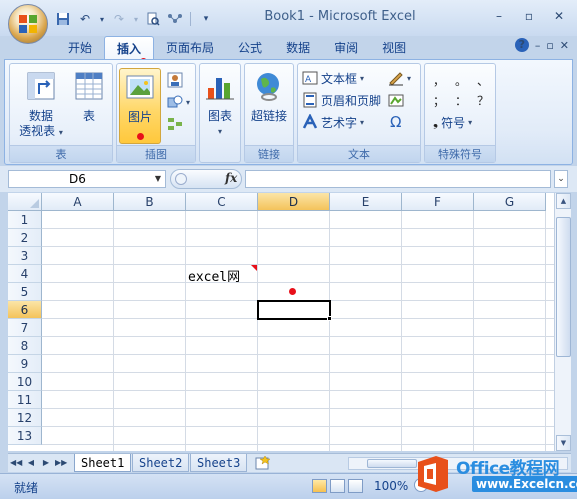 The height and width of the screenshot is (499, 577). I want to click on column-header-d: D, so click(294, 202).